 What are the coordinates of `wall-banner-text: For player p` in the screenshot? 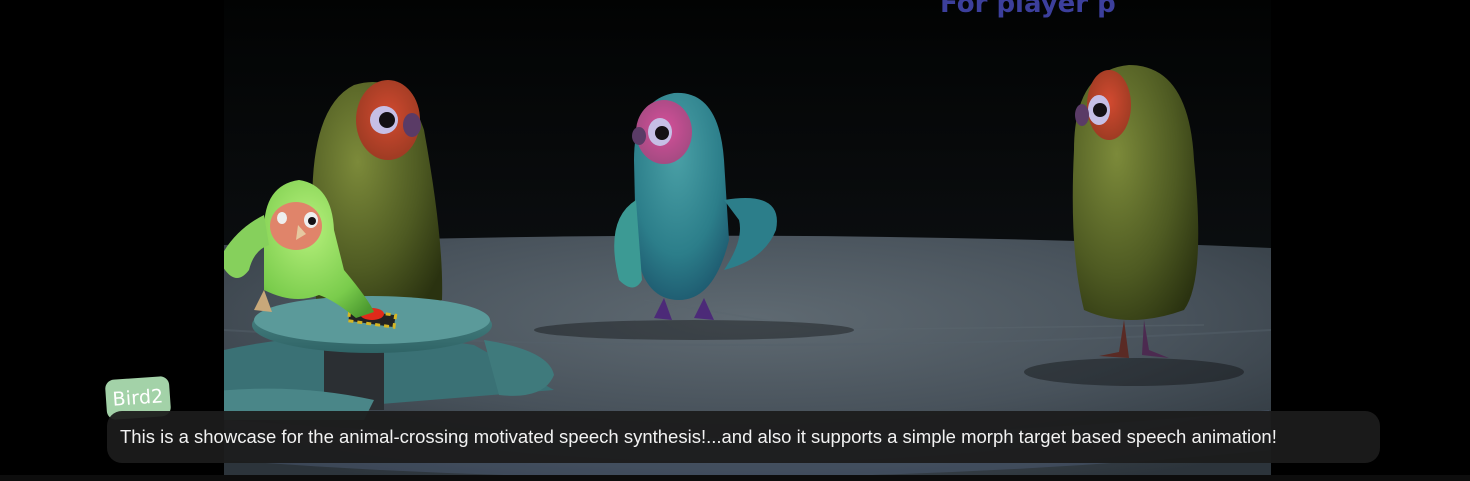 It's located at (1028, 9).